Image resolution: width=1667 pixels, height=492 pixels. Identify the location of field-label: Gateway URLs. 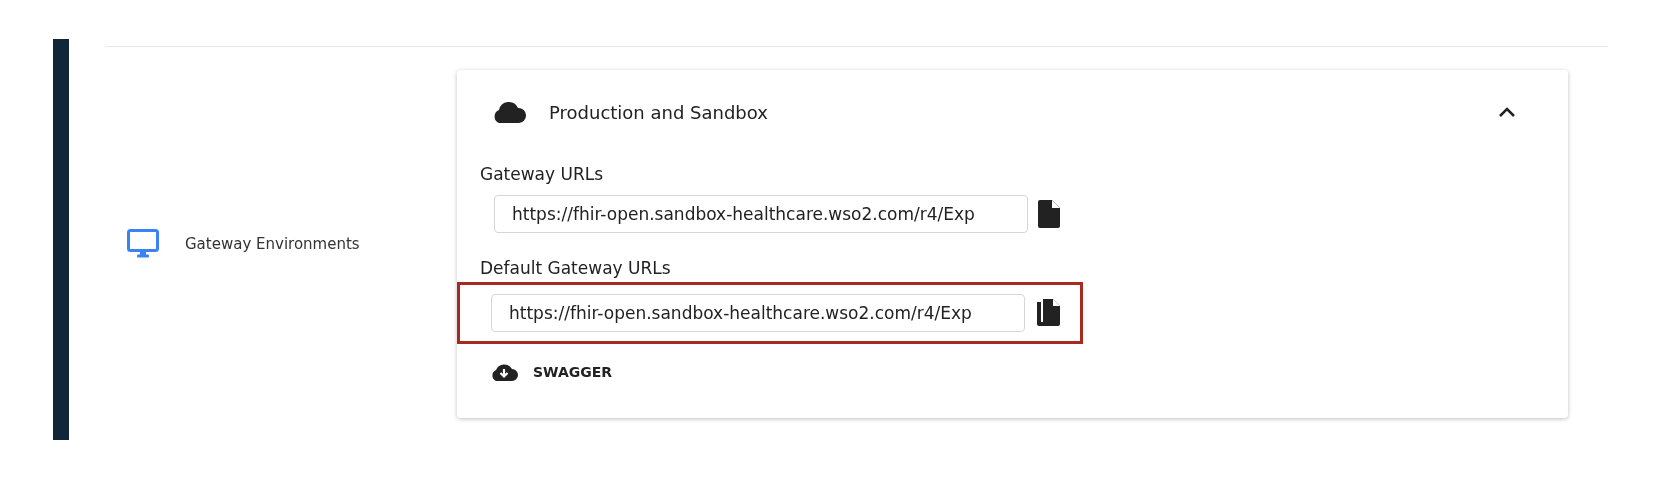
(542, 174).